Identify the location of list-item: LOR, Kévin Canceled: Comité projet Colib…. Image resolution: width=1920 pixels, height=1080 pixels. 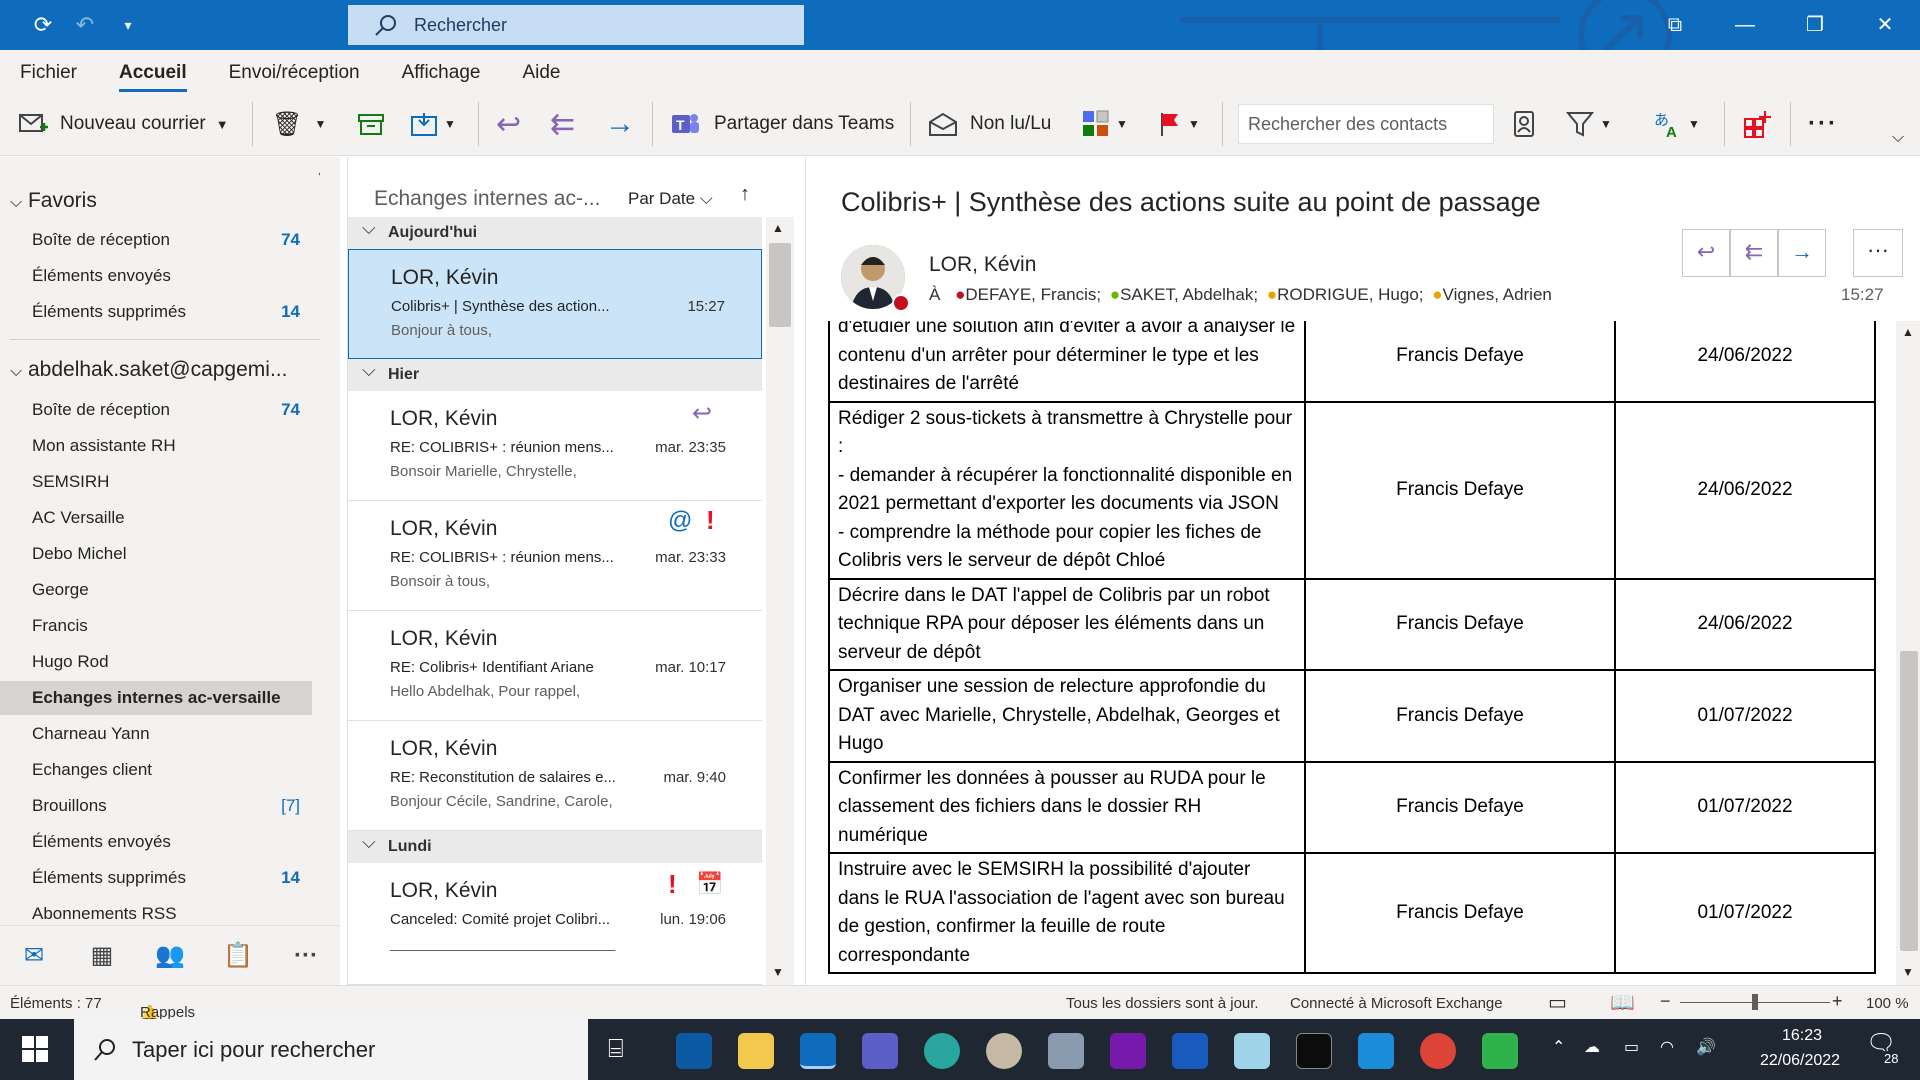
(555, 924).